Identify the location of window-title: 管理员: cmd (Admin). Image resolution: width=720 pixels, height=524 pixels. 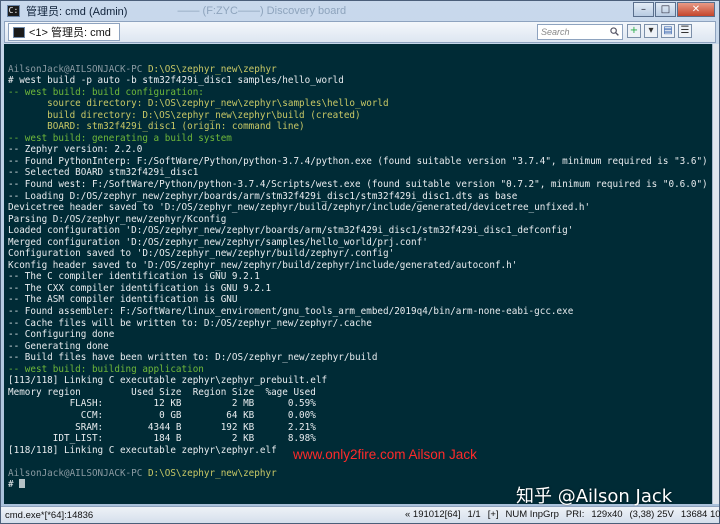
(77, 11).